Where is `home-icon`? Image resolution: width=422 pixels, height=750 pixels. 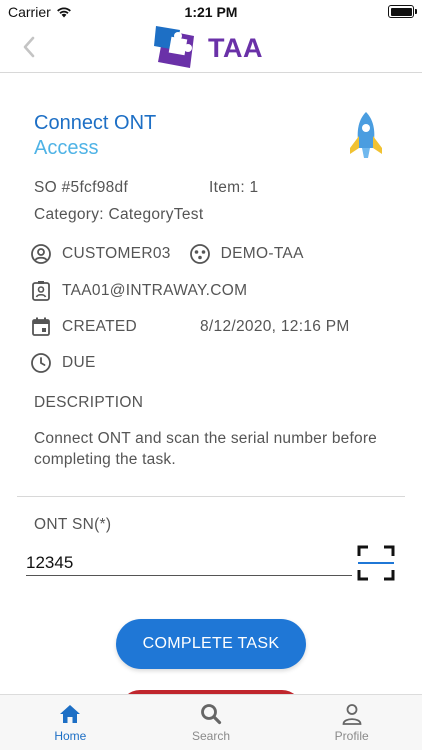
home-icon is located at coordinates (70, 714).